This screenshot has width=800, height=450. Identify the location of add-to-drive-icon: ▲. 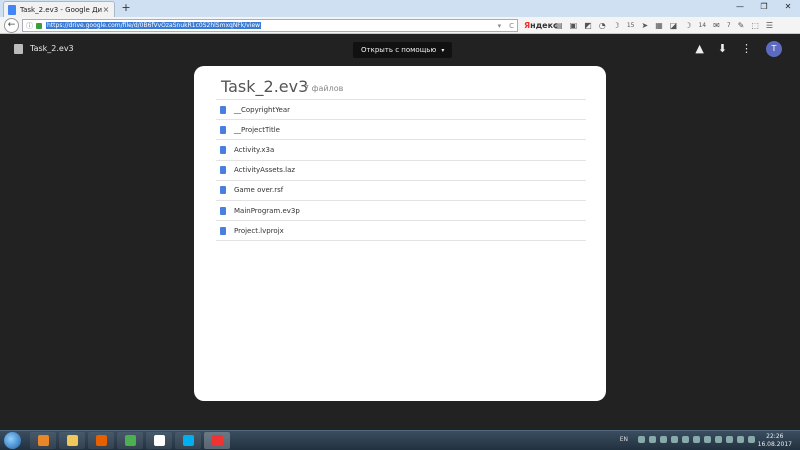
(699, 49).